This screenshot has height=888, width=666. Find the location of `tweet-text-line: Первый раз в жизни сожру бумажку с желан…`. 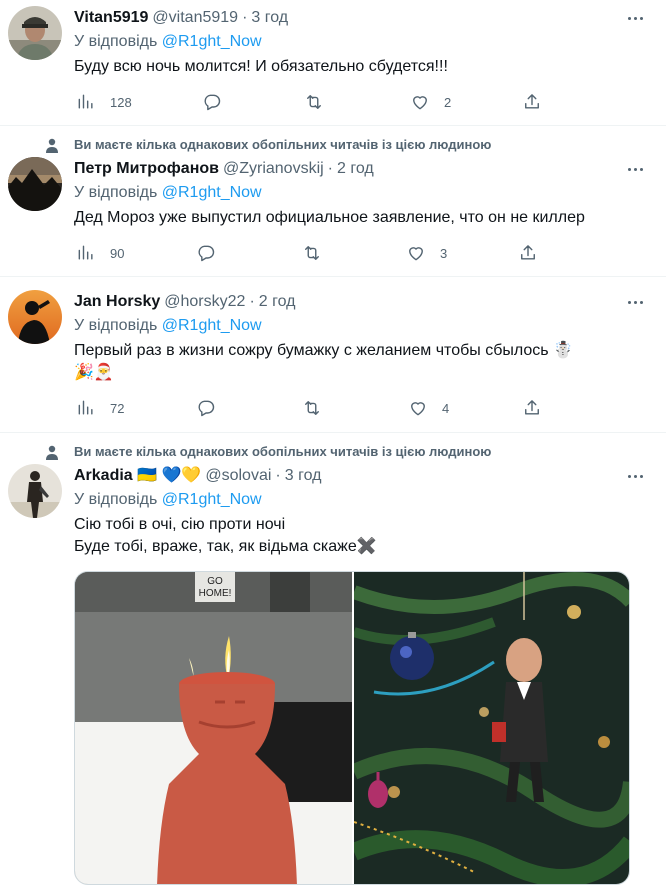

tweet-text-line: Первый раз в жизни сожру бумажку с желан… is located at coordinates (323, 350).